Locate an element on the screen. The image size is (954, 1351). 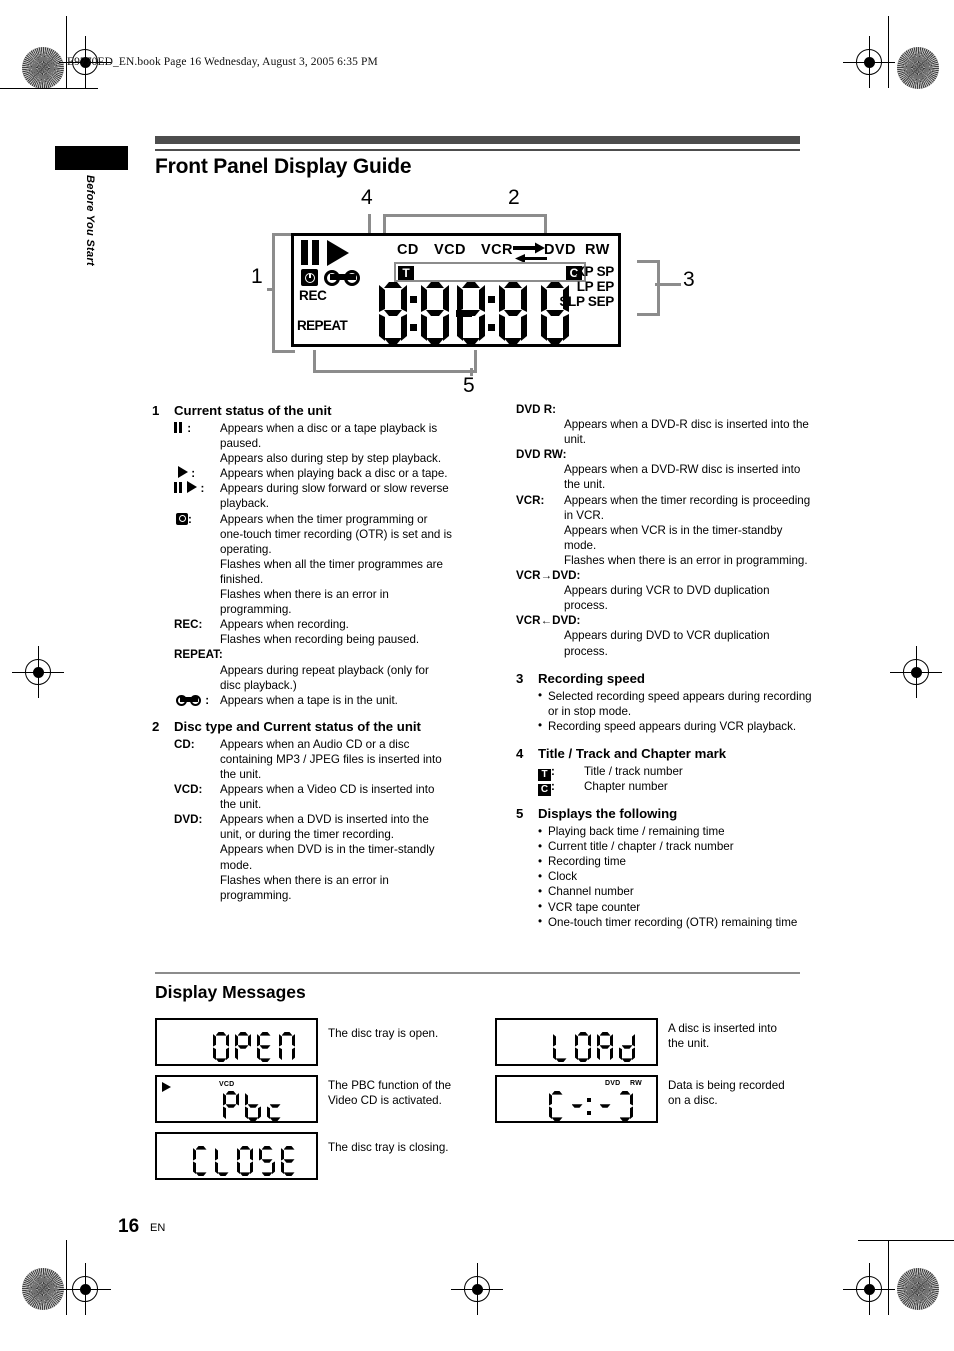
page-number: 16 is located at coordinates (129, 1226).